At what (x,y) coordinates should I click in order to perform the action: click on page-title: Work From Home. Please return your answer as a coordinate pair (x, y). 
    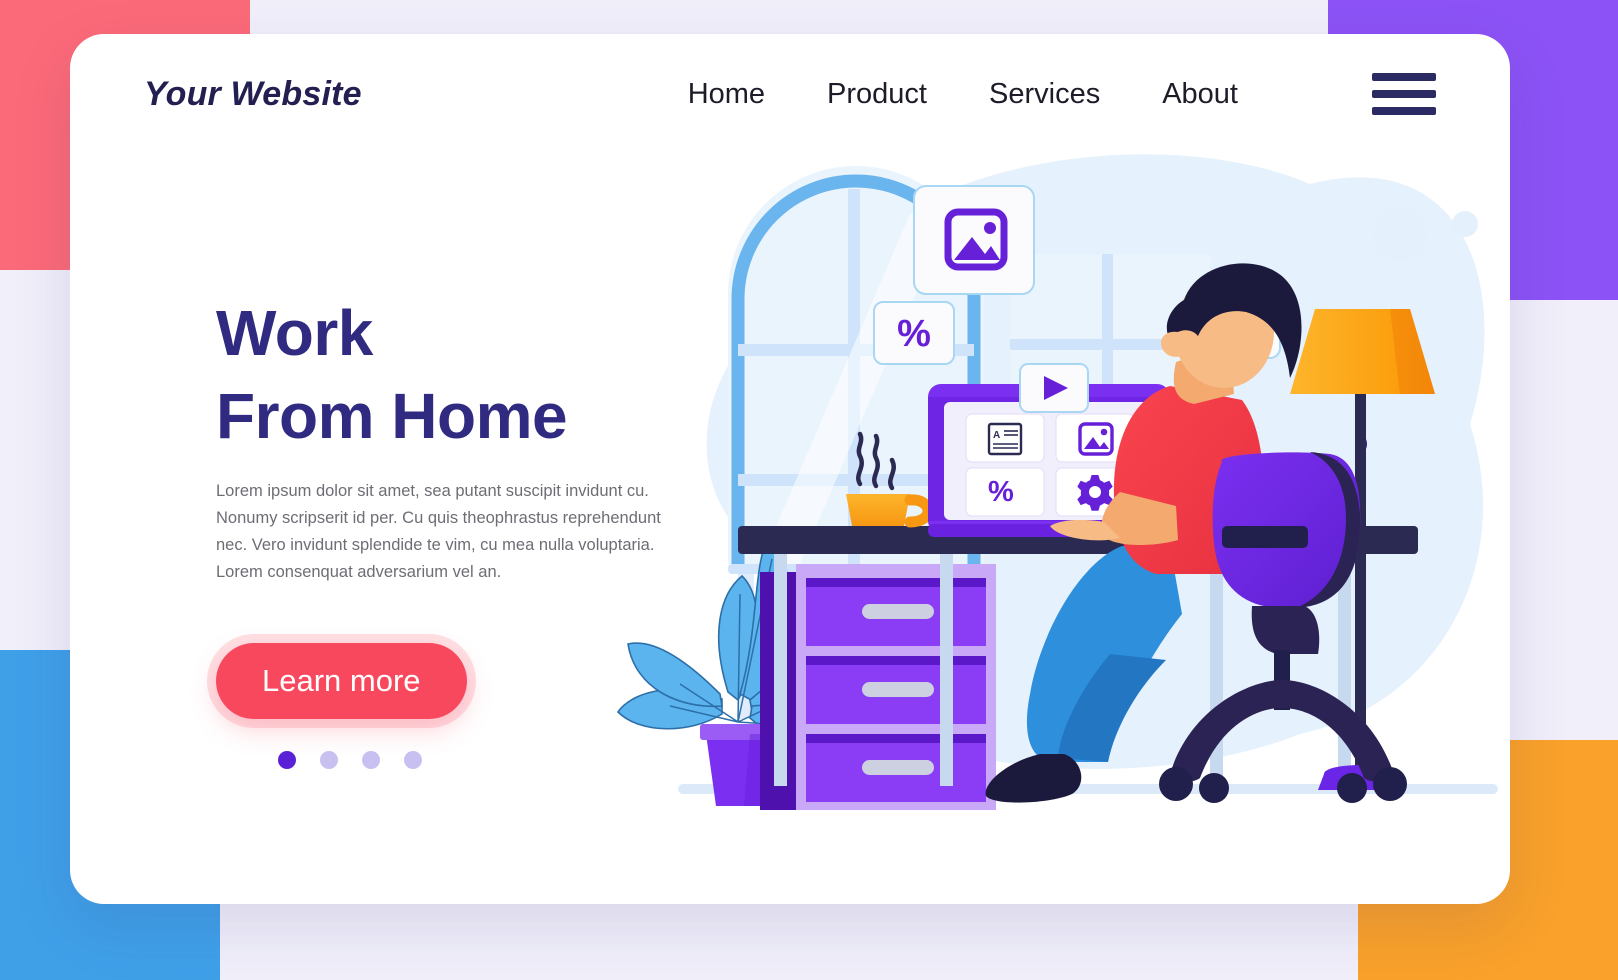
    Looking at the image, I should click on (496, 375).